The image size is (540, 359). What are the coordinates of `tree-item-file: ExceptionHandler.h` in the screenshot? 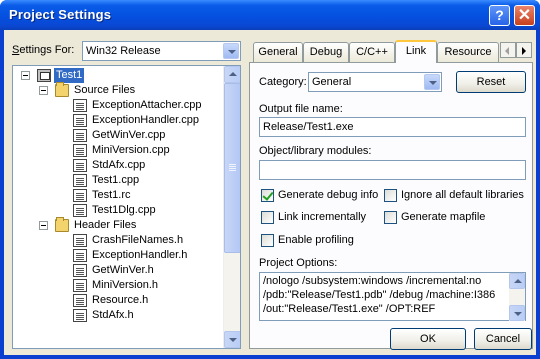 It's located at (118, 255).